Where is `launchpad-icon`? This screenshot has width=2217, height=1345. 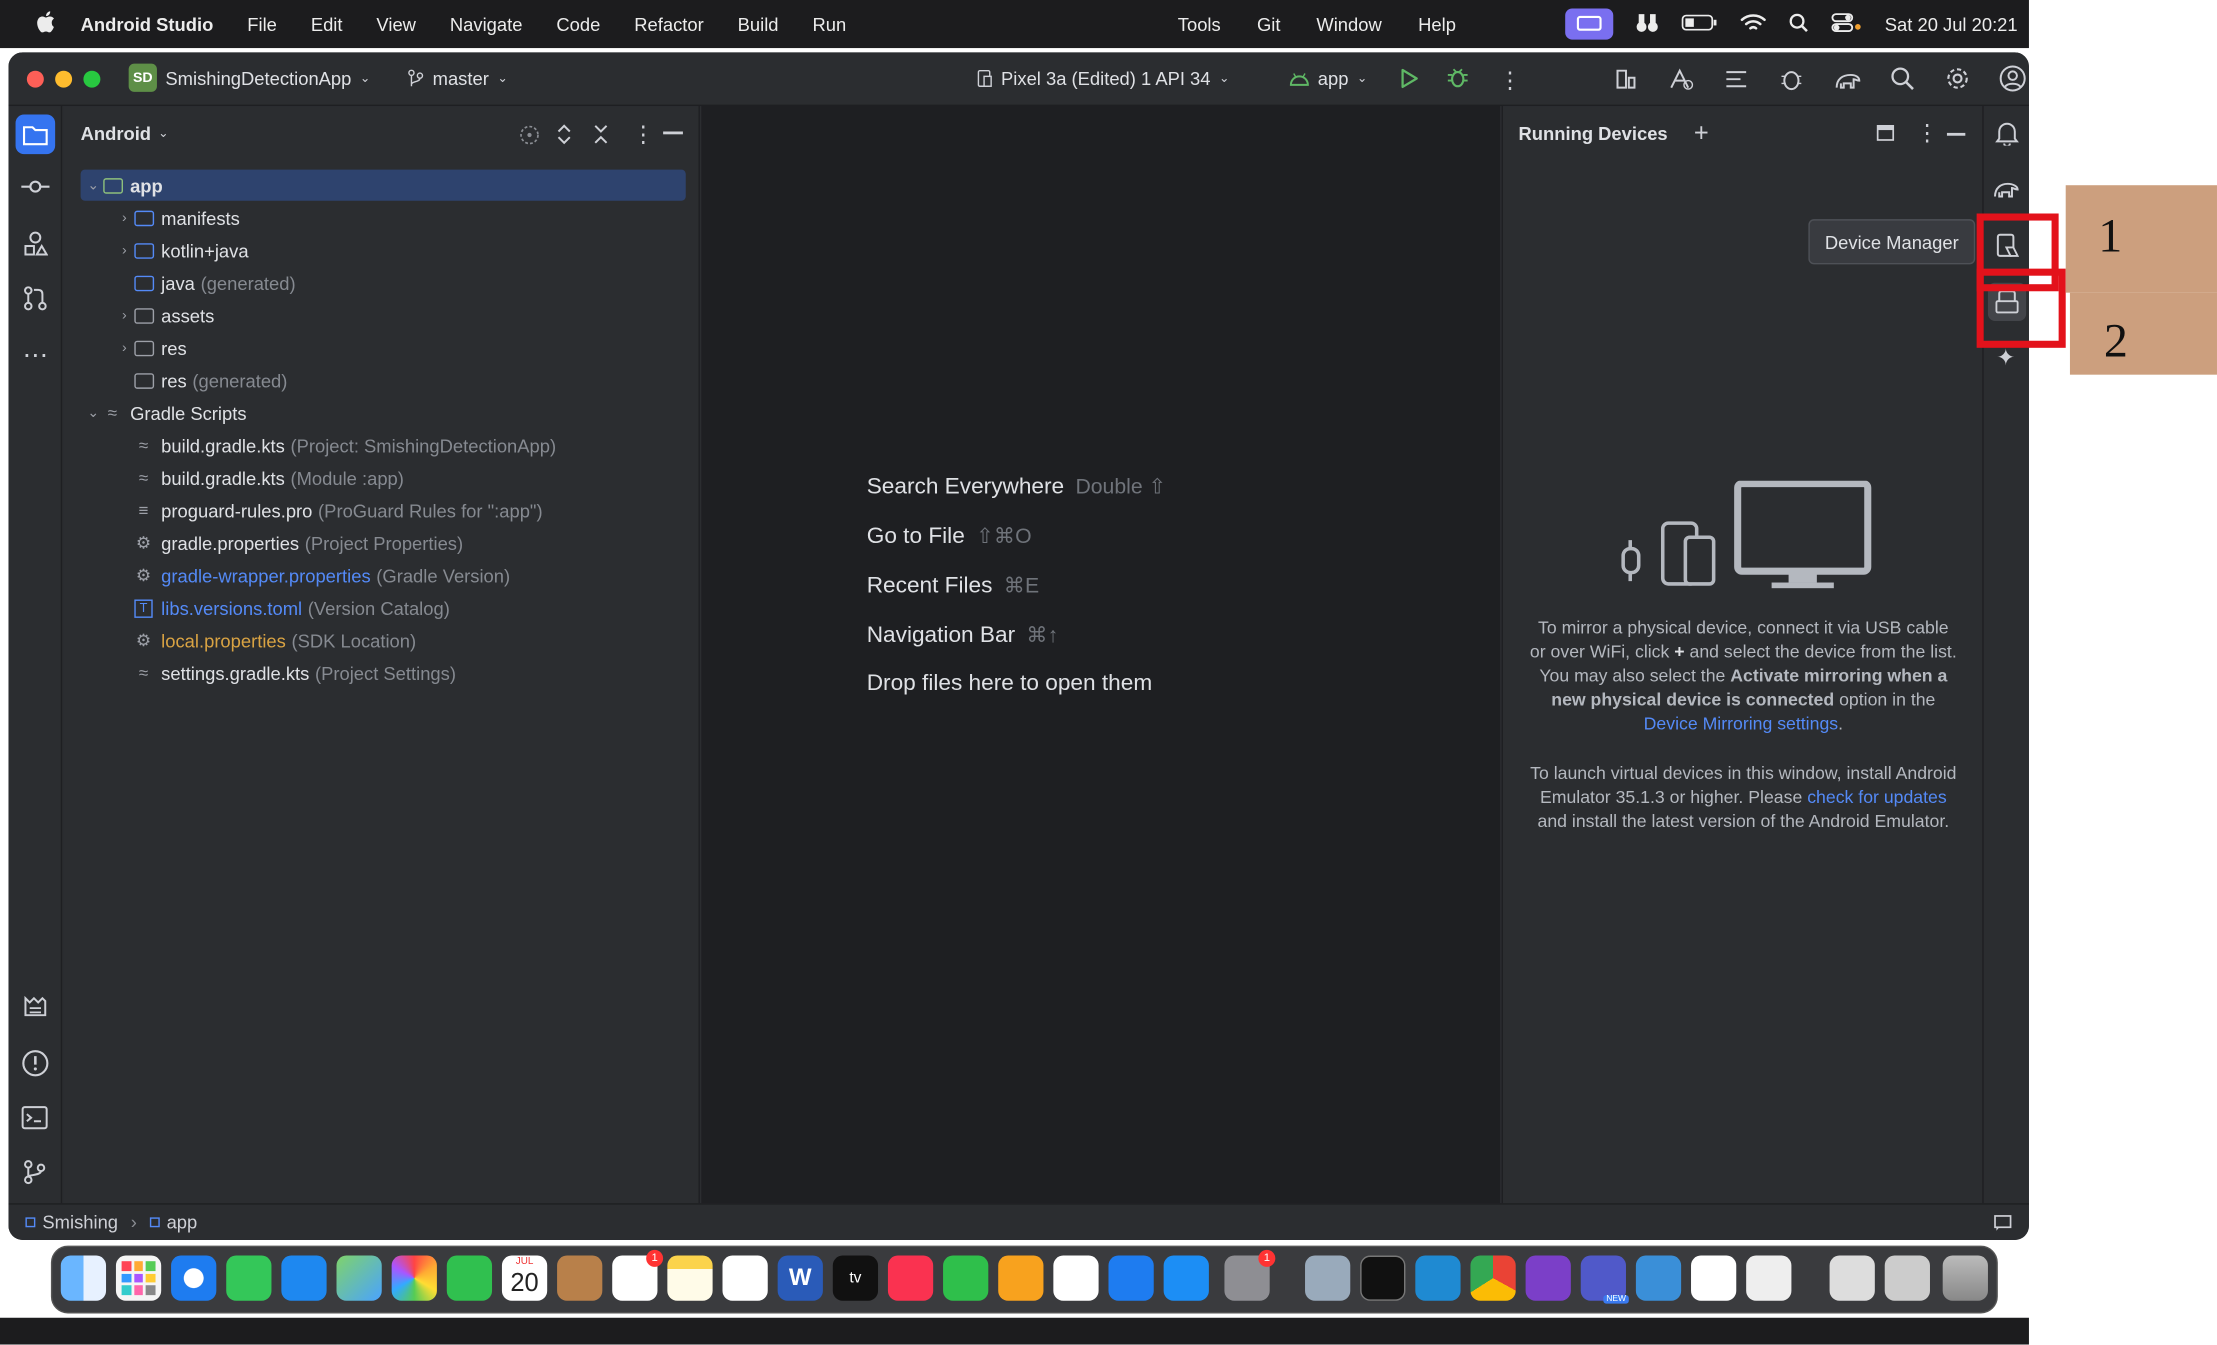 launchpad-icon is located at coordinates (138, 1278).